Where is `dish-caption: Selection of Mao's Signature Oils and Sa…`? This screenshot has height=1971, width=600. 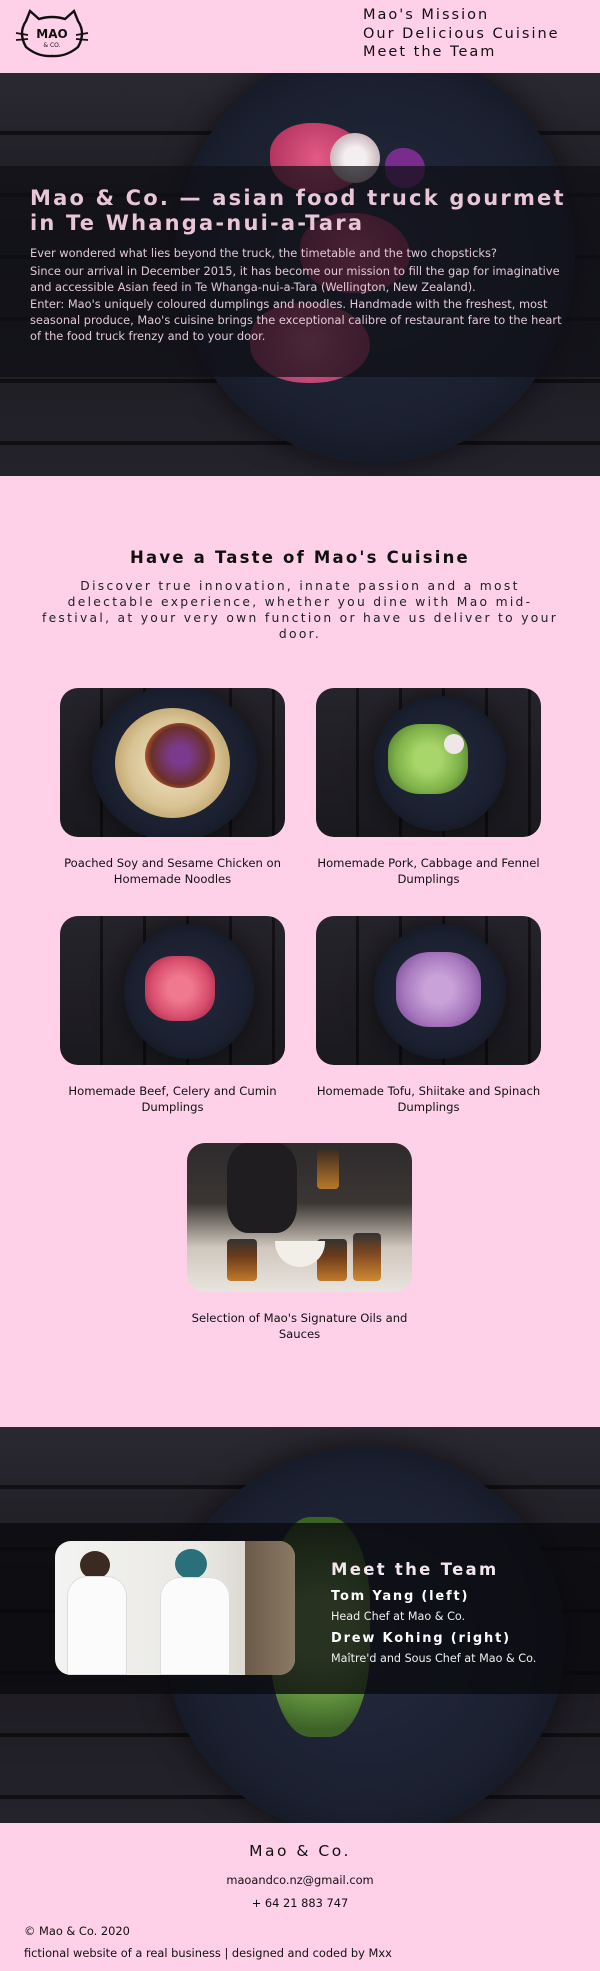 dish-caption: Selection of Mao's Signature Oils and Sa… is located at coordinates (299, 1326).